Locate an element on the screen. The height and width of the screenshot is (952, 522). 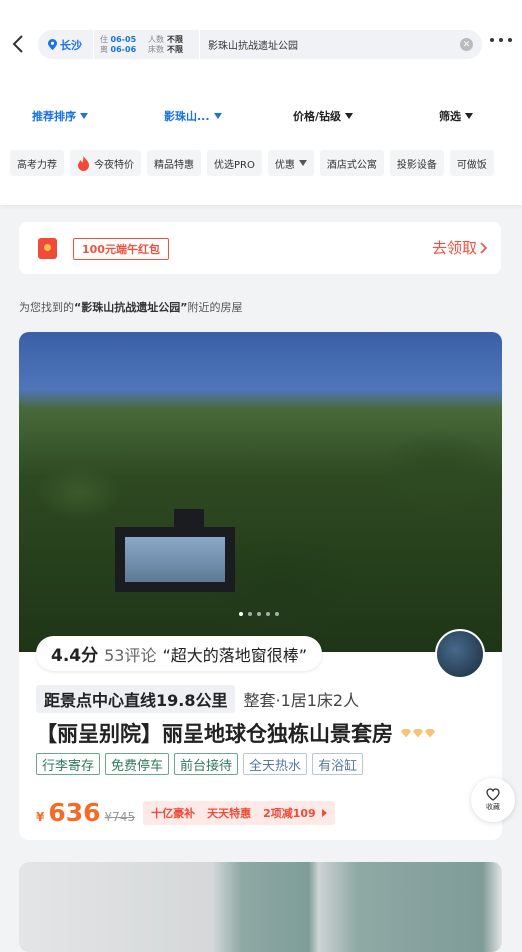
beds-label: 床数 is located at coordinates (156, 49).